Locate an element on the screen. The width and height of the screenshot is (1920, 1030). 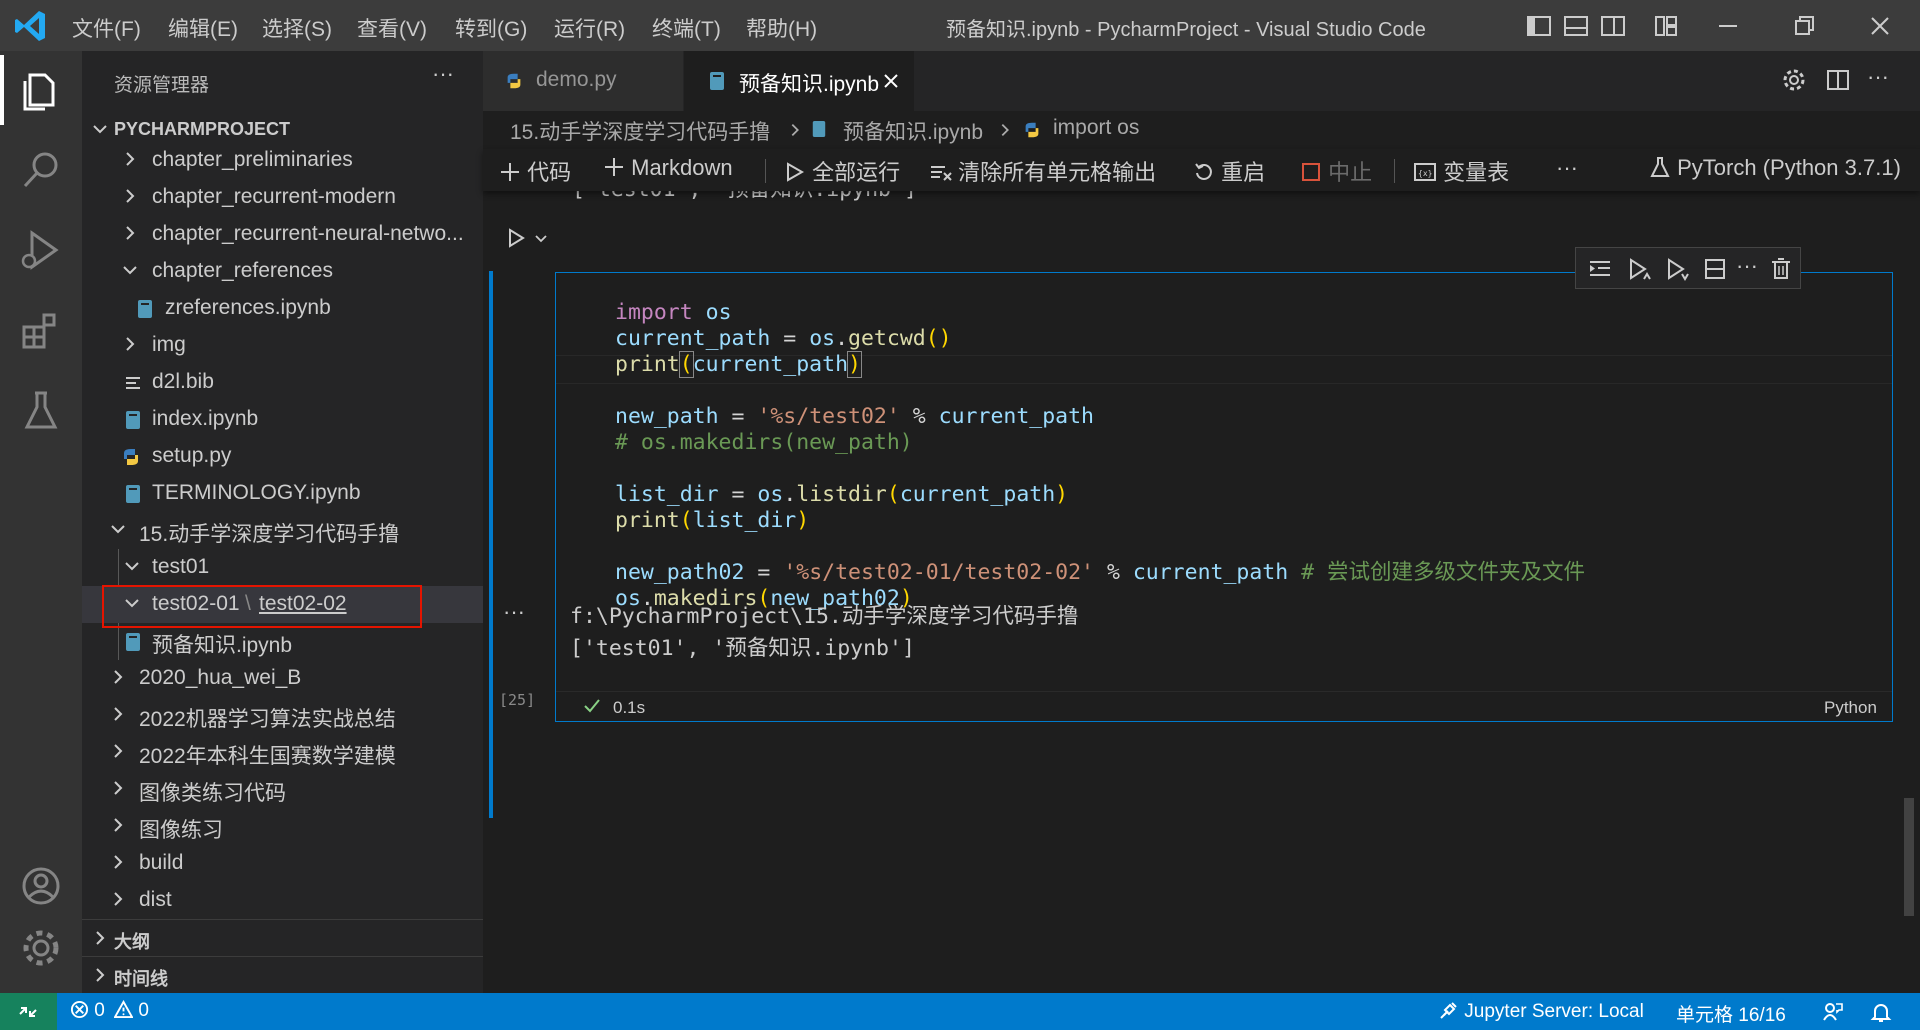
menu-go: 转到(G) is located at coordinates (491, 28).